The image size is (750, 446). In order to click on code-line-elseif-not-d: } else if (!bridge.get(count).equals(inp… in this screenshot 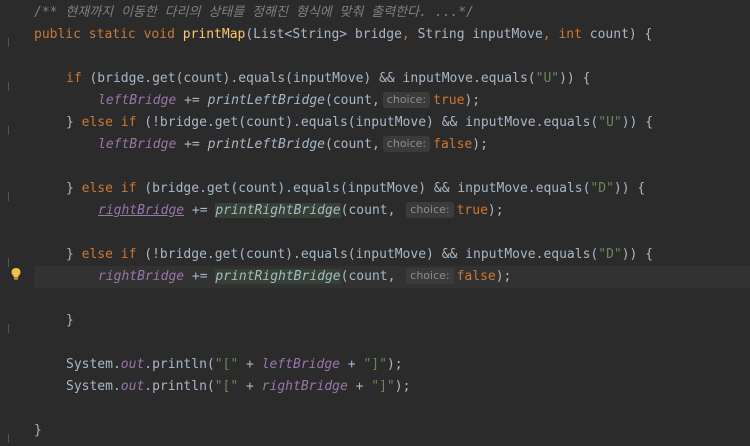, I will do `click(392, 255)`.